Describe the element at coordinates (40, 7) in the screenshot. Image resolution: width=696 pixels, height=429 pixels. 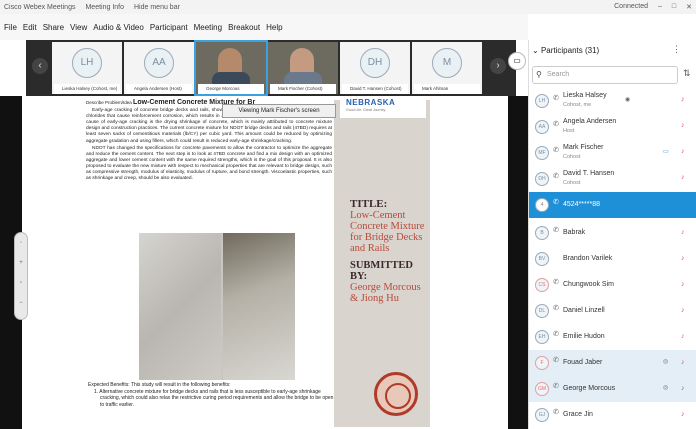
I see `app-title: Cisco Webex Meetings` at that location.